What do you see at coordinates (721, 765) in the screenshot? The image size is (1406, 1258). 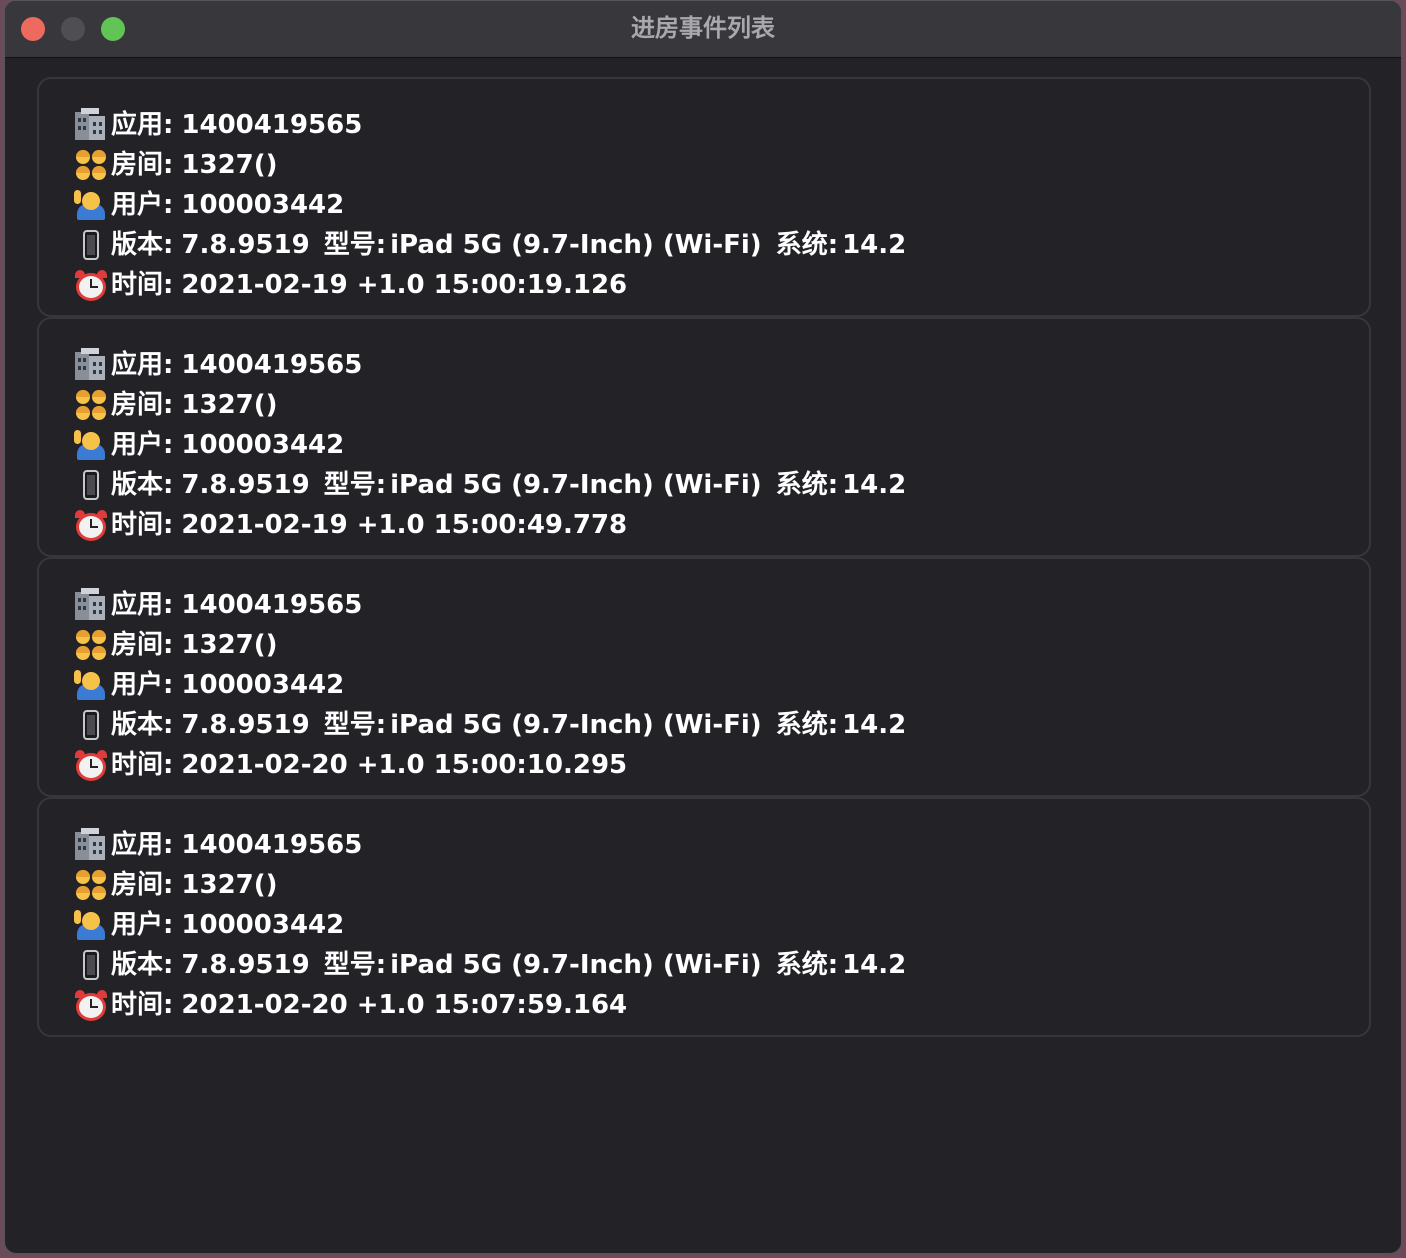 I see `time-row: 时间: 2021-02-20 +1.0 15:00:10.295` at bounding box center [721, 765].